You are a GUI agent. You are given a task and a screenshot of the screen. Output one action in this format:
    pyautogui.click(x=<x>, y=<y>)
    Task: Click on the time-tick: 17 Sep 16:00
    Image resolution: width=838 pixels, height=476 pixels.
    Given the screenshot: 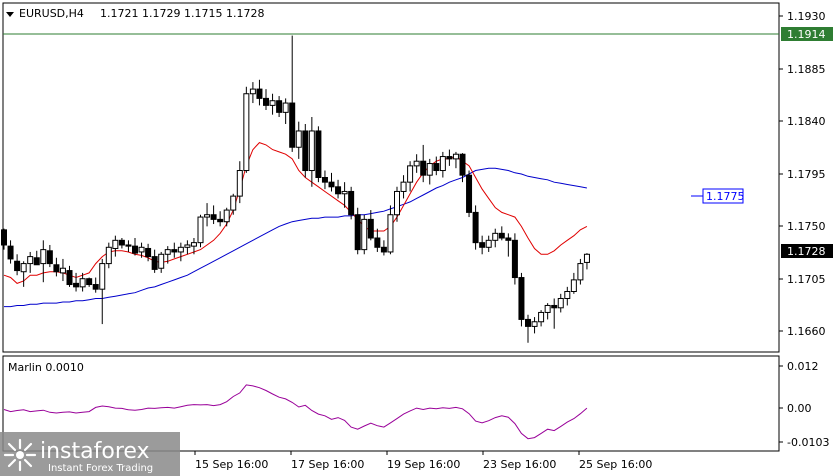 What is the action you would take?
    pyautogui.click(x=327, y=464)
    